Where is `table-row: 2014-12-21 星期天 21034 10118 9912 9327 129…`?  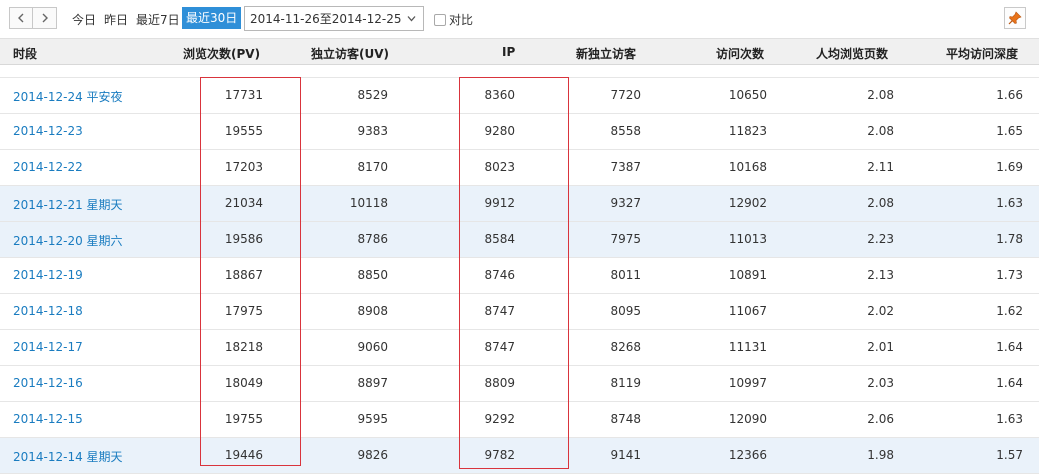 table-row: 2014-12-21 星期天 21034 10118 9912 9327 129… is located at coordinates (519, 204).